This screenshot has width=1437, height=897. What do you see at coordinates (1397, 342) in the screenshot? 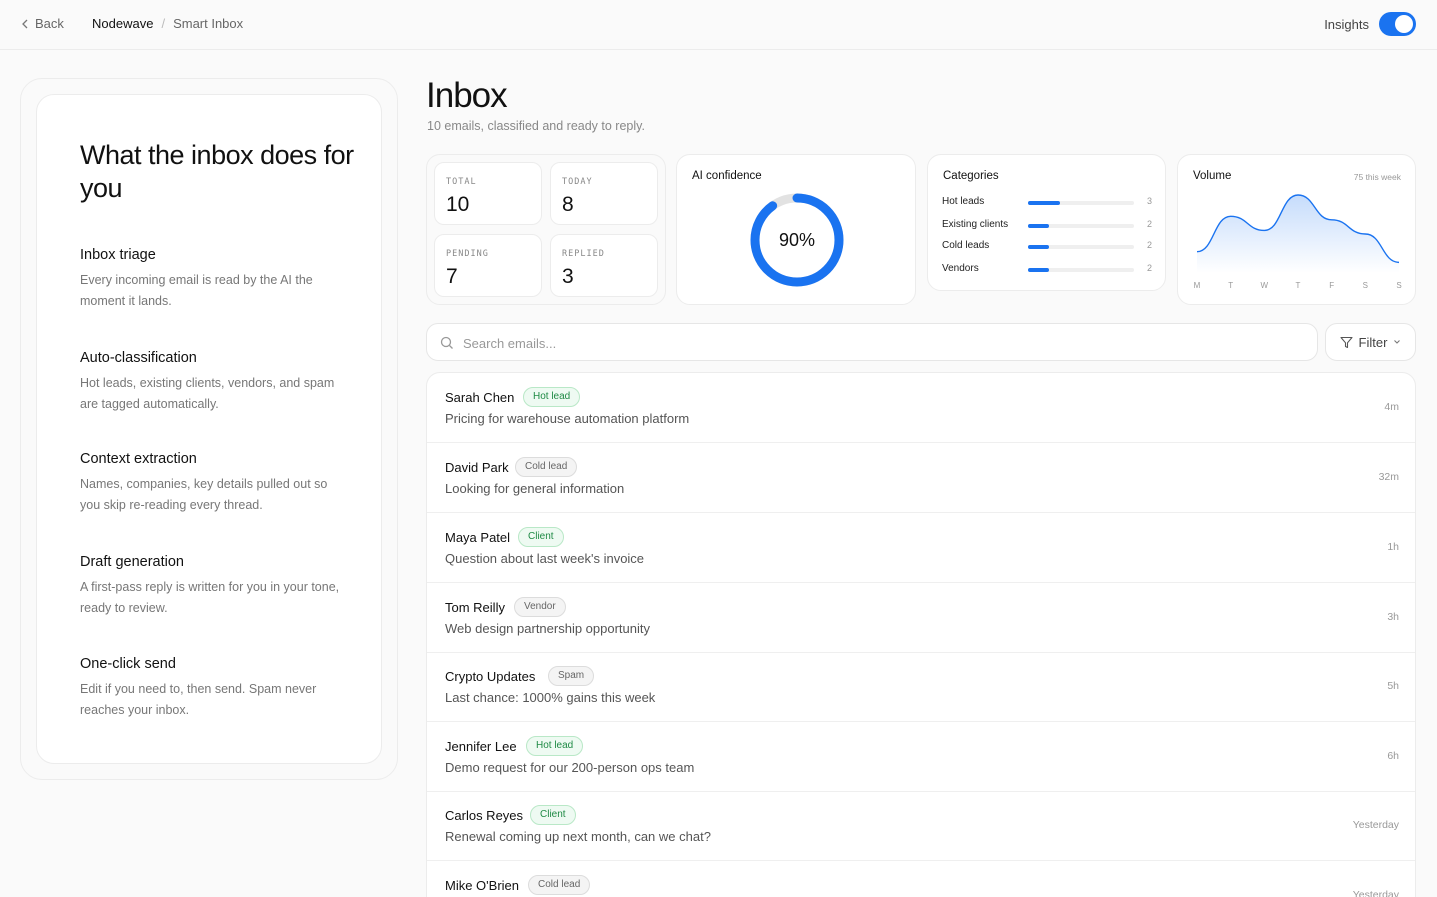
I see `chevron-down-icon` at bounding box center [1397, 342].